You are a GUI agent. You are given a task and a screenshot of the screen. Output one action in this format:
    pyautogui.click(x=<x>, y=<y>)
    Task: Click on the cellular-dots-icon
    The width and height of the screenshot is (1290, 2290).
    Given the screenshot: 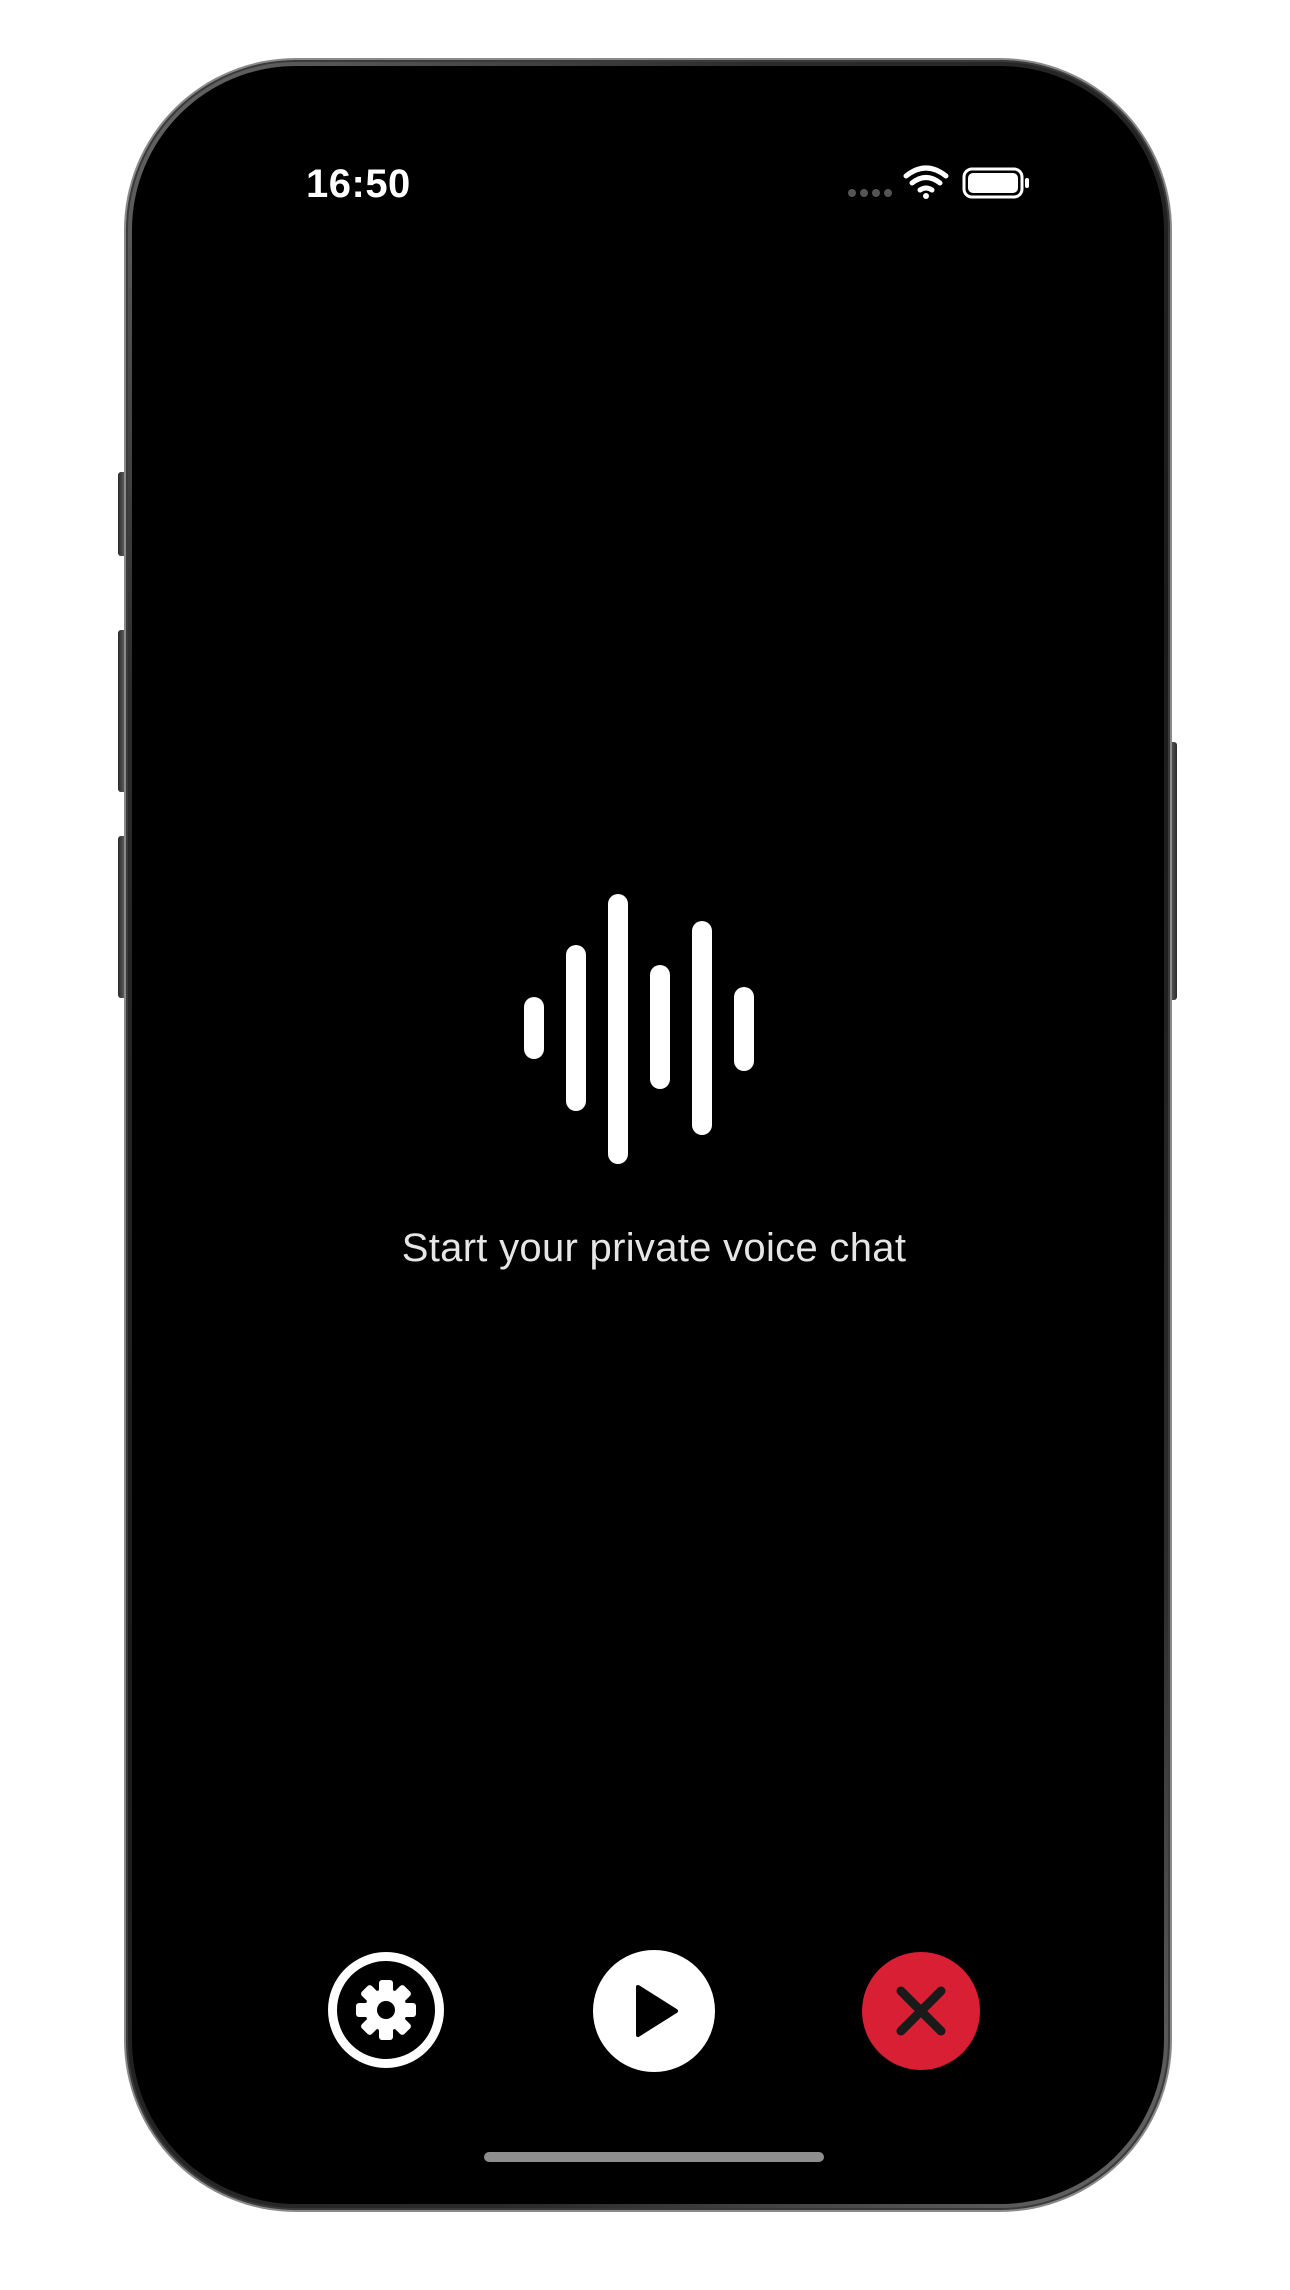 What is the action you would take?
    pyautogui.click(x=870, y=193)
    